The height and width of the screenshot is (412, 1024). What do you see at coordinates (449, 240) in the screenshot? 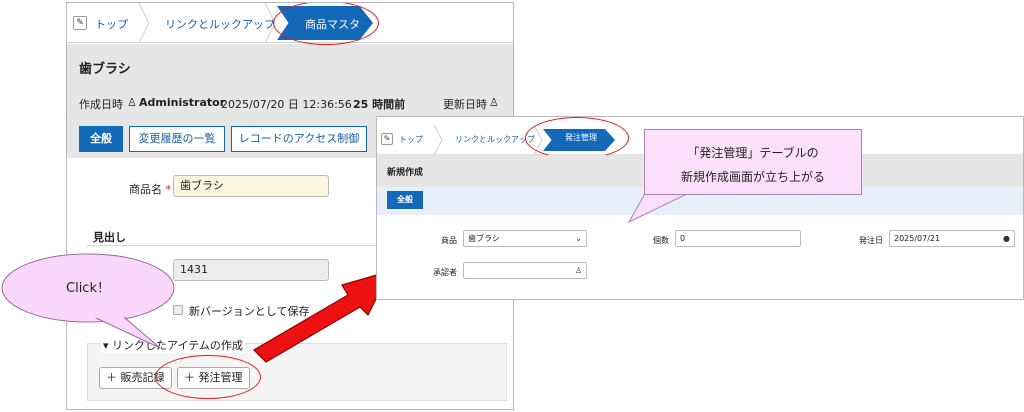
I see `product-label: 商品` at bounding box center [449, 240].